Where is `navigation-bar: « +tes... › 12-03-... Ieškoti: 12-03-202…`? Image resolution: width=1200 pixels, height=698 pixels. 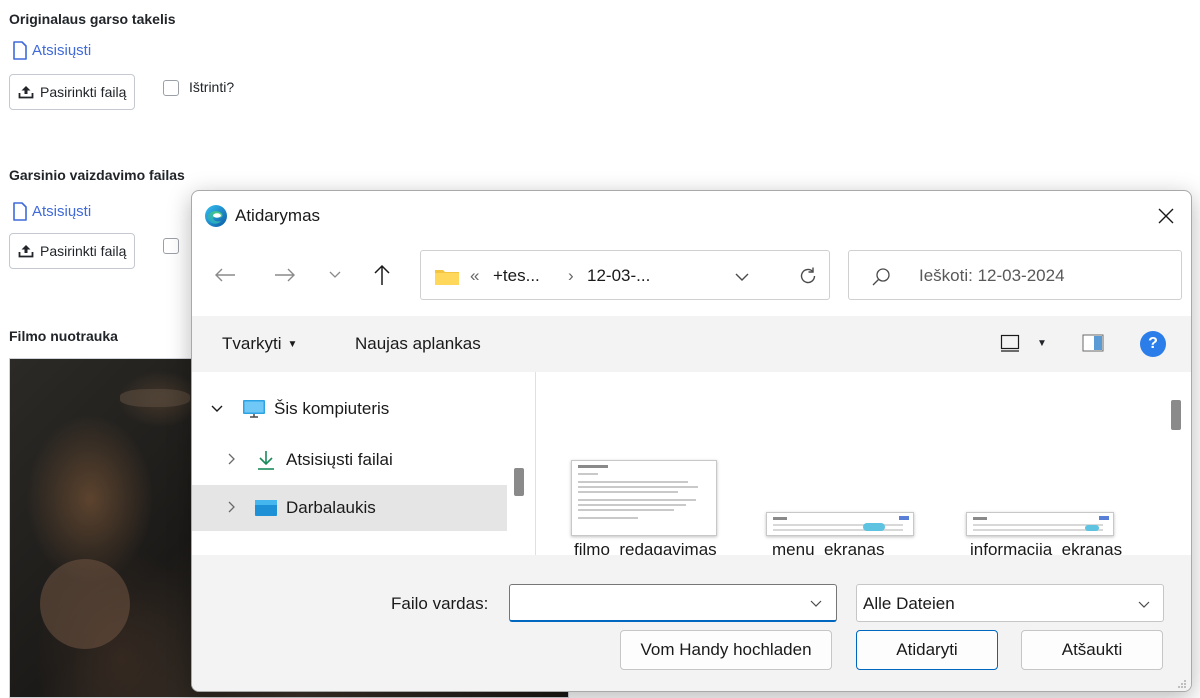
navigation-bar: « +tes... › 12-03-... Ieškoti: 12-03-202… is located at coordinates (691, 276).